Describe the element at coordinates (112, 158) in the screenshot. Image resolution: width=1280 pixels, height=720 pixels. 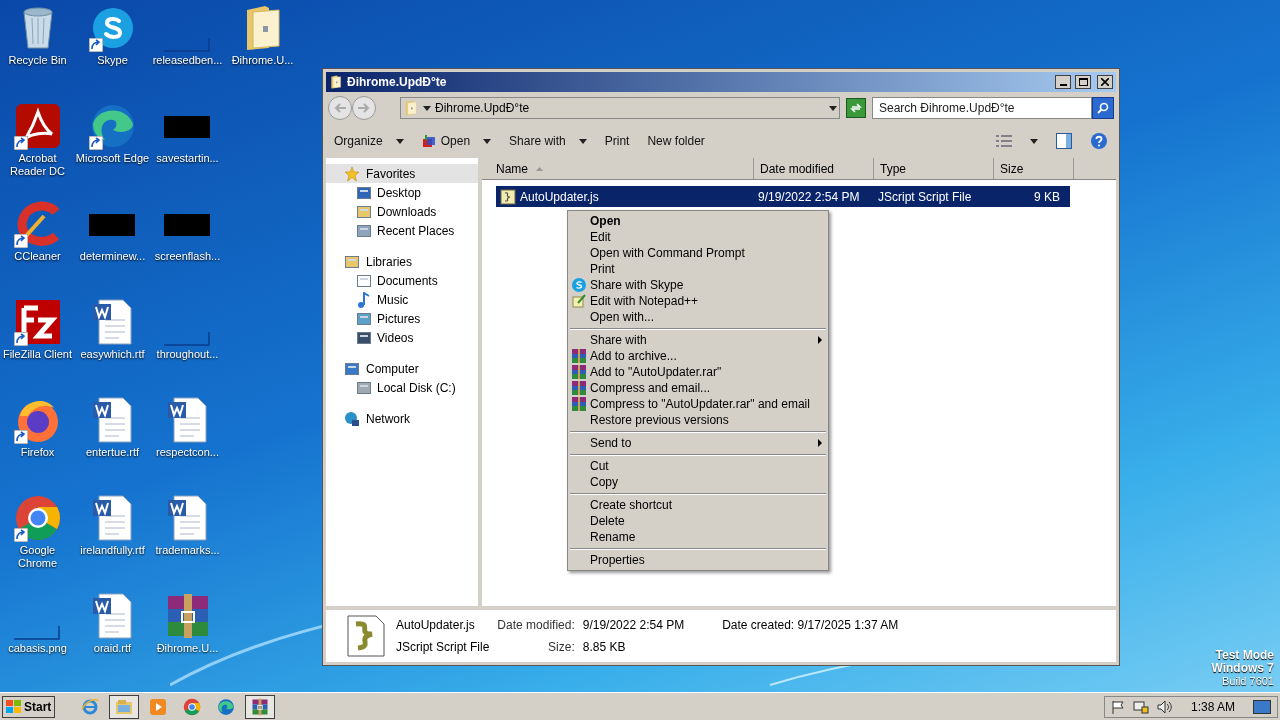
I see `desktop-icon-label: Microsoft Edge` at that location.